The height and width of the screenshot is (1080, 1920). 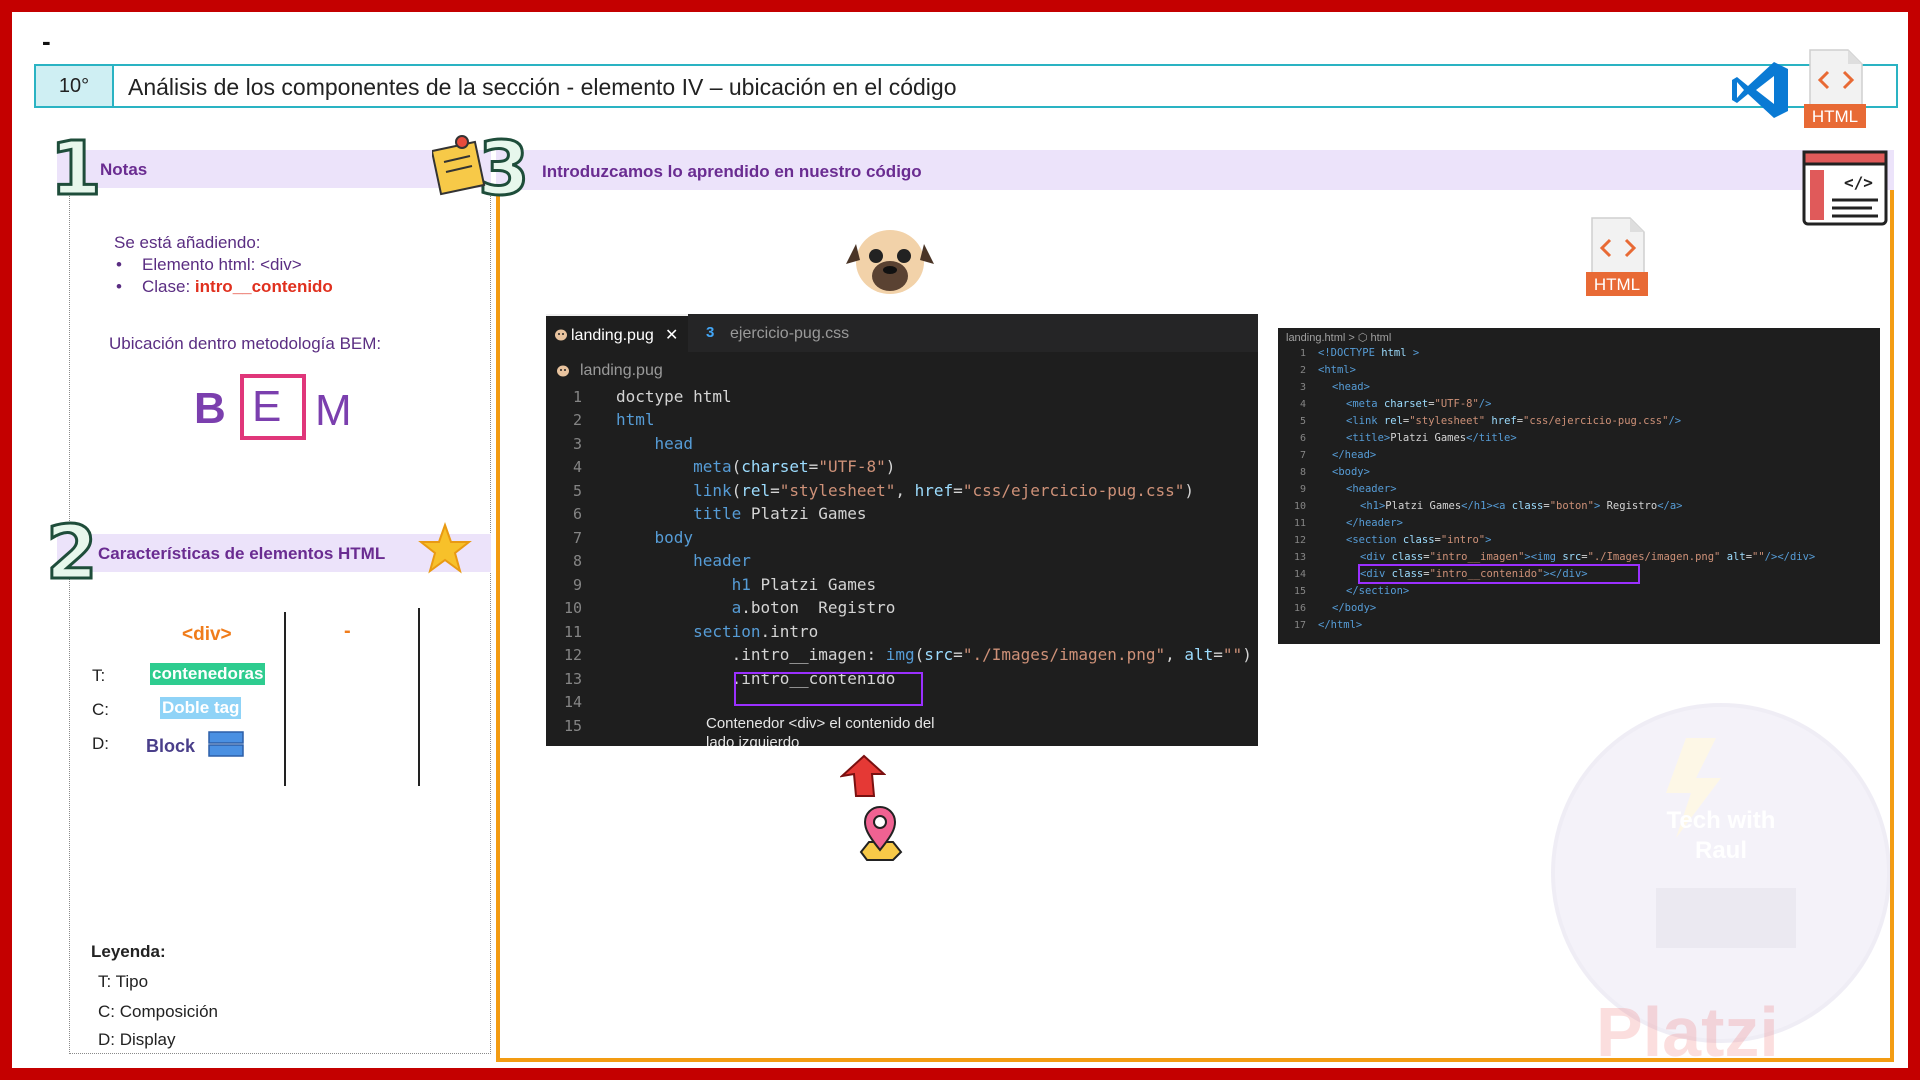 What do you see at coordinates (674, 537) in the screenshot?
I see `code-line: body` at bounding box center [674, 537].